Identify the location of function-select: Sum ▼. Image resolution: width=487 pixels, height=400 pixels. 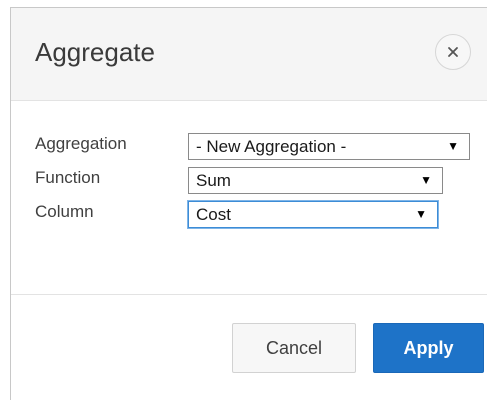
(315, 180).